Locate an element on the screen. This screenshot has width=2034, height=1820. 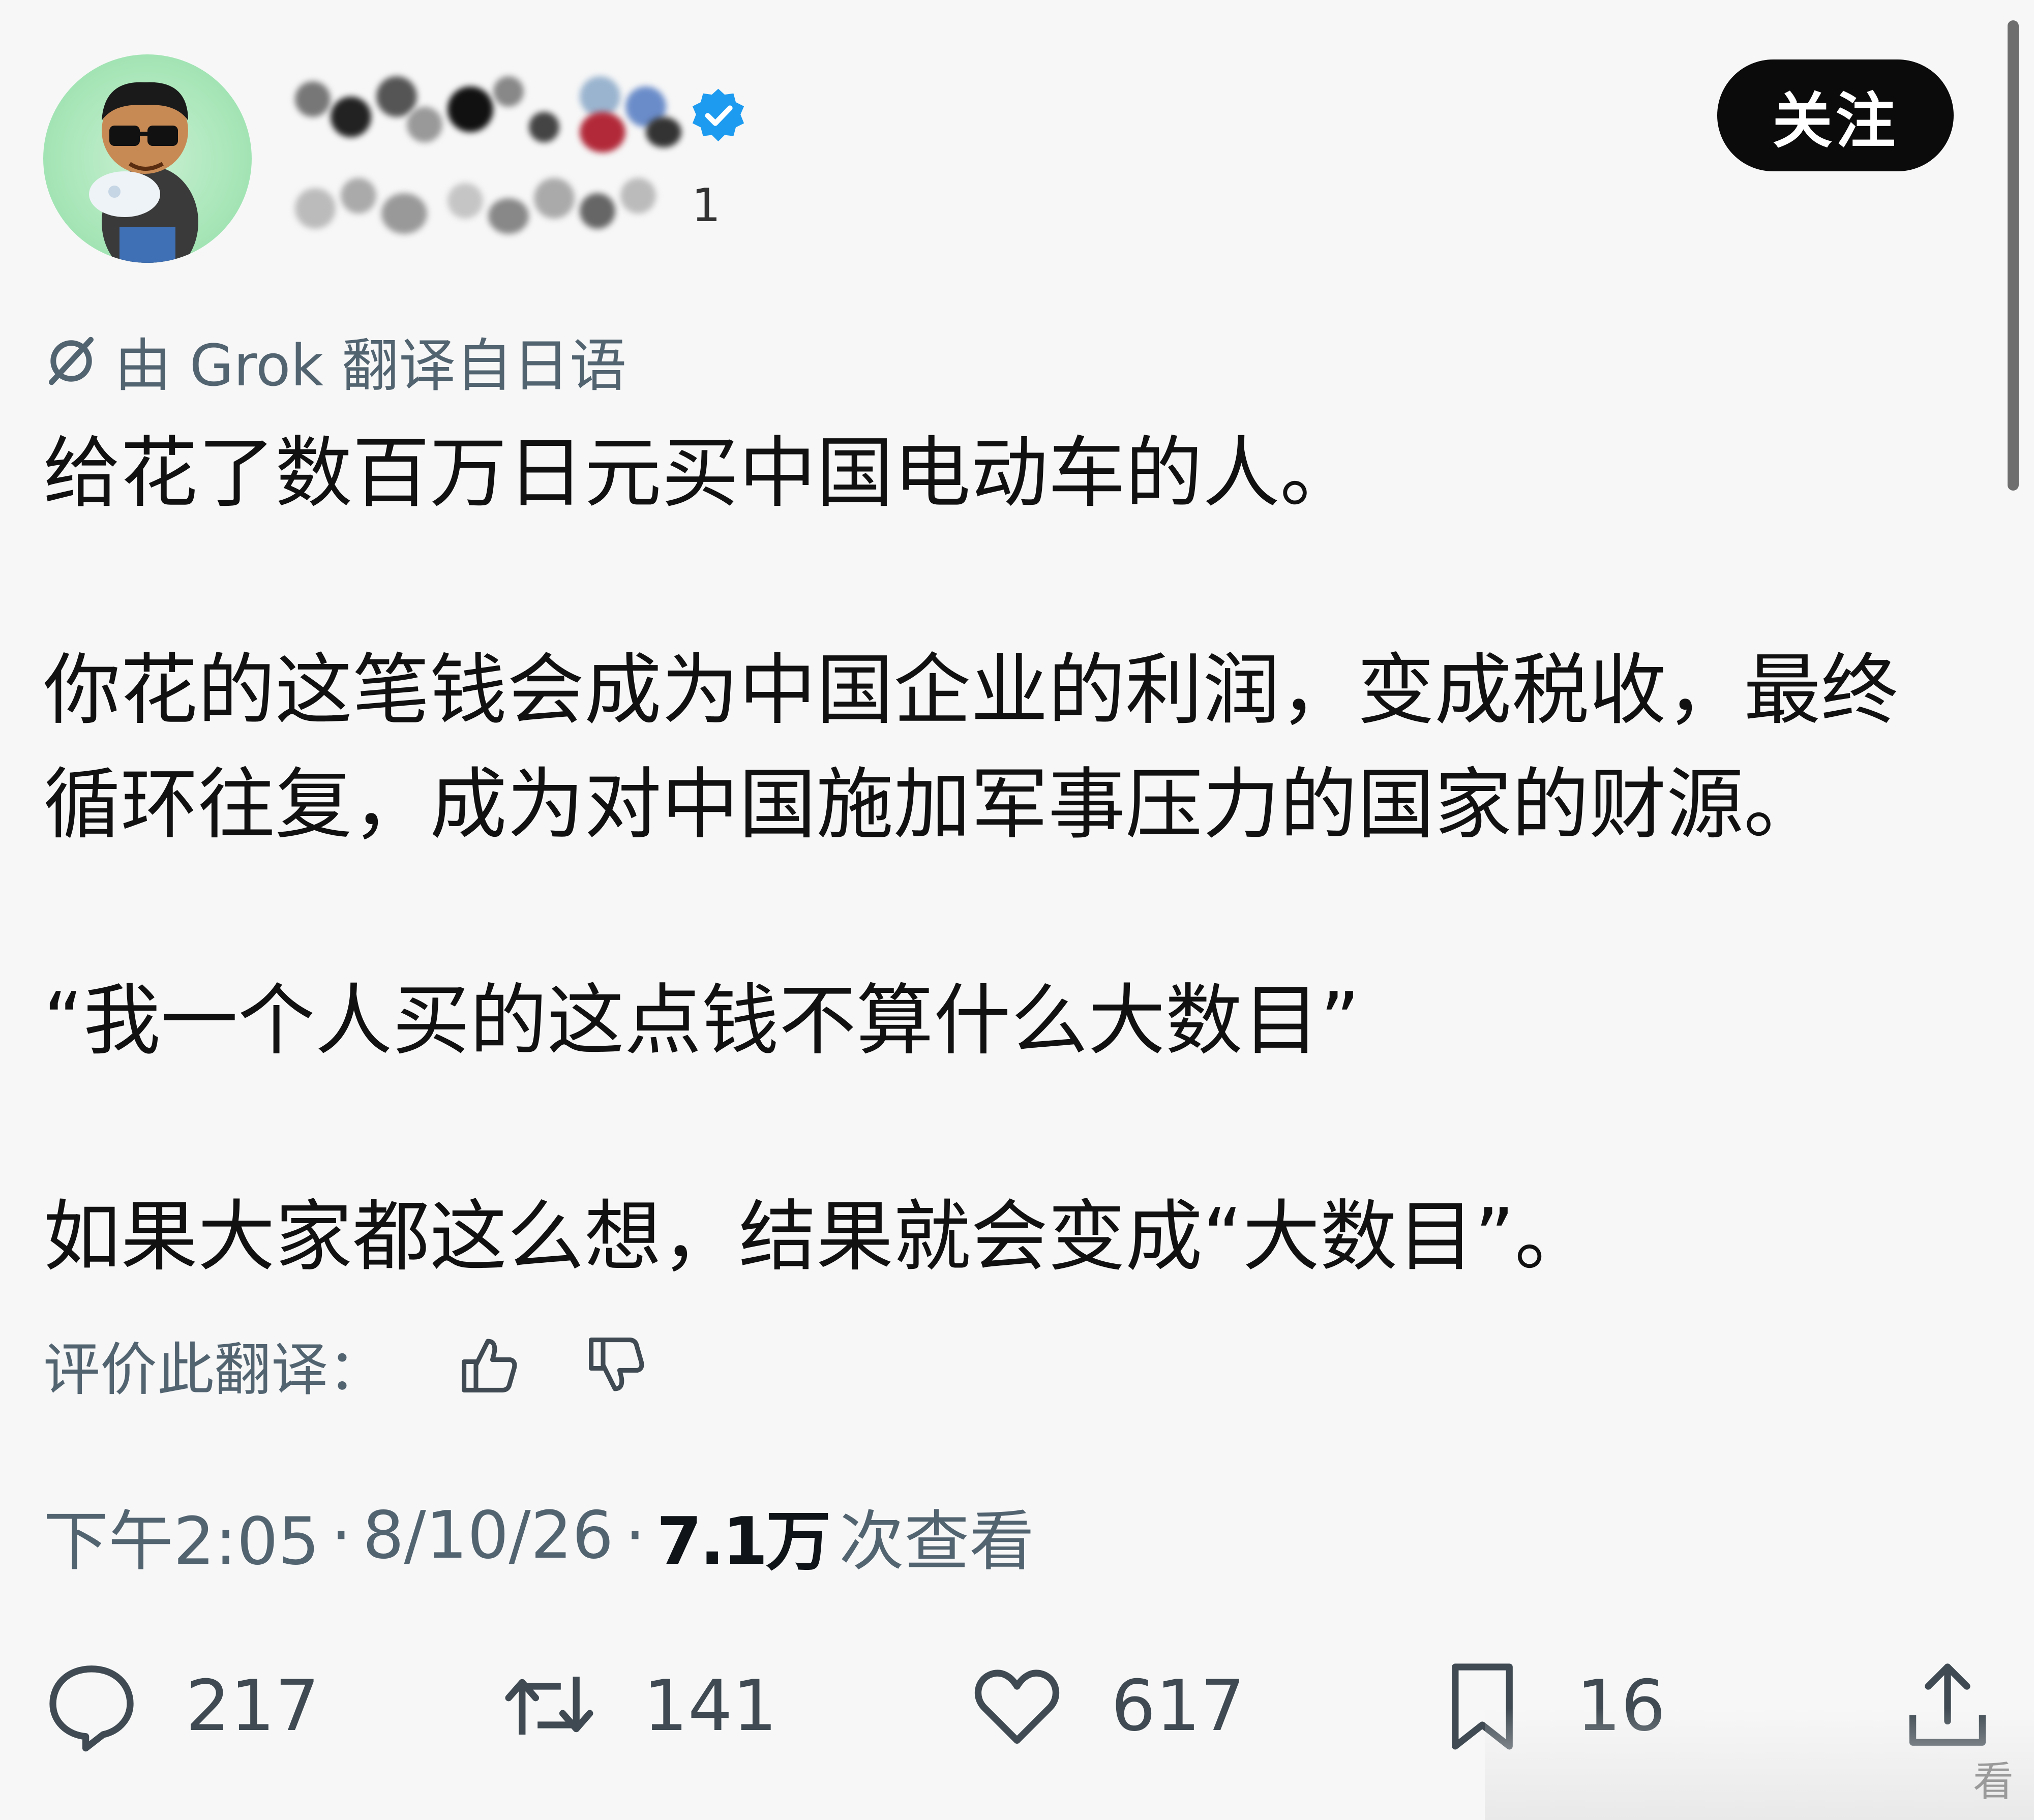
views-label: 次查看 is located at coordinates (937, 1541).